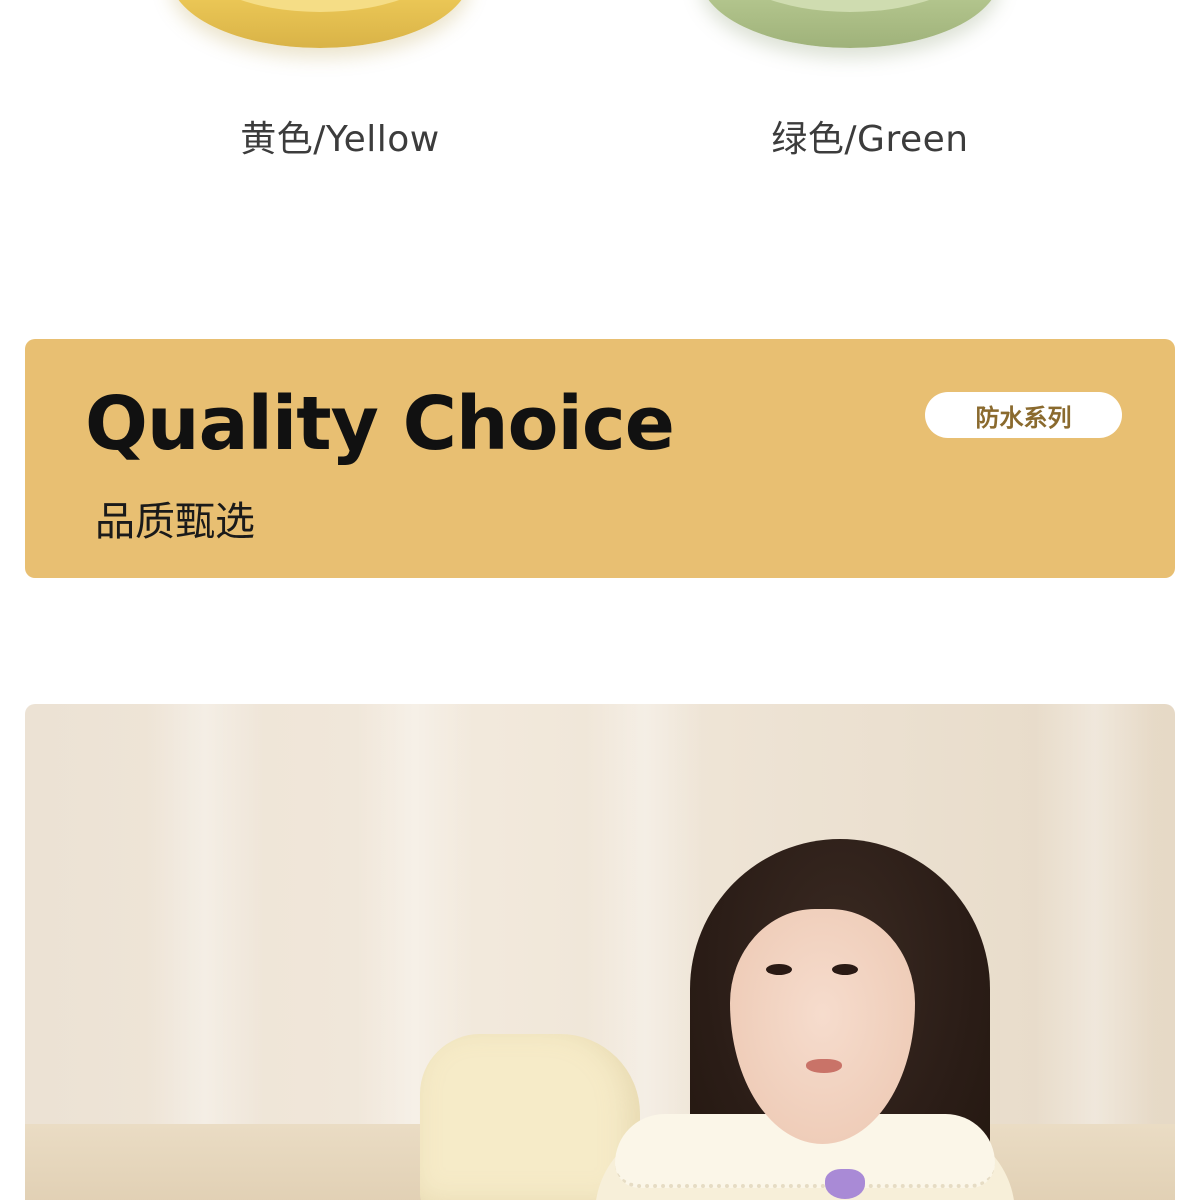 The width and height of the screenshot is (1200, 1200). Describe the element at coordinates (1023, 415) in the screenshot. I see `series-badge: 防水系列` at that location.